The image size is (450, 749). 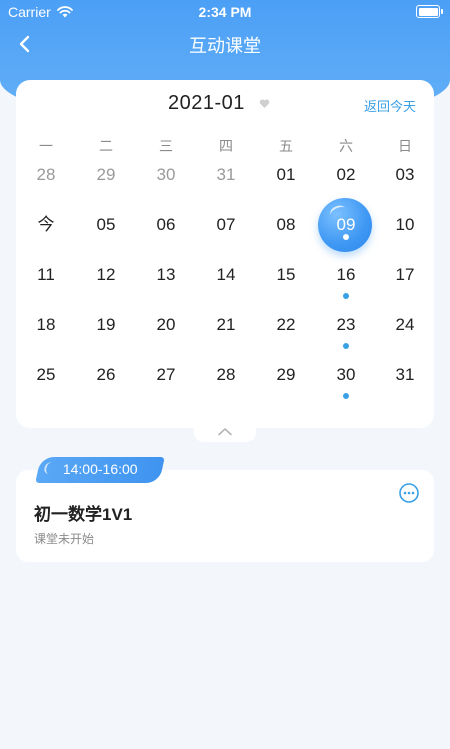 What do you see at coordinates (405, 146) in the screenshot?
I see `weekday-label: 日` at bounding box center [405, 146].